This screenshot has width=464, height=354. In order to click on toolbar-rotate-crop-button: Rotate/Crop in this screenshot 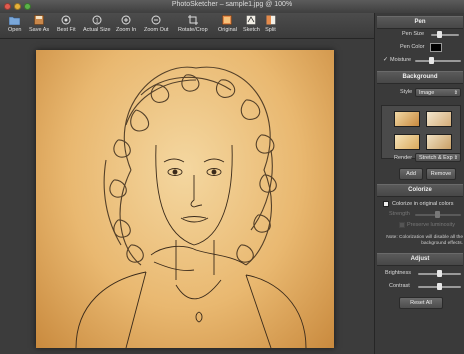, I will do `click(193, 23)`.